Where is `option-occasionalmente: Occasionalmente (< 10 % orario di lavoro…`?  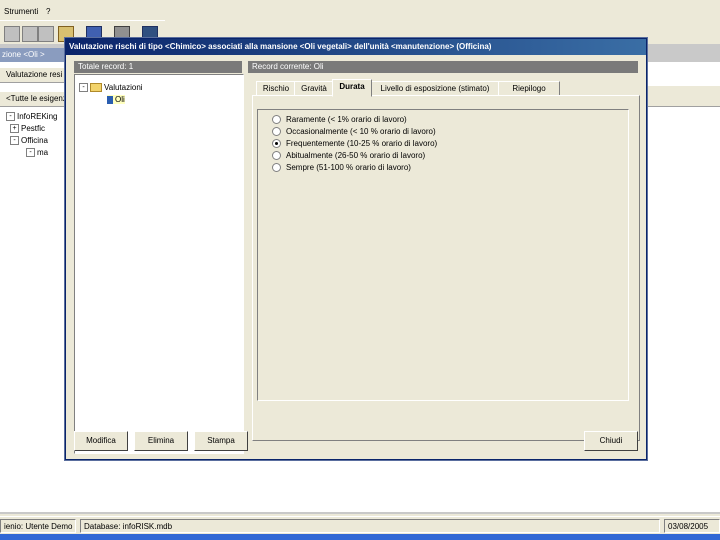 option-occasionalmente: Occasionalmente (< 10 % orario di lavoro… is located at coordinates (354, 132).